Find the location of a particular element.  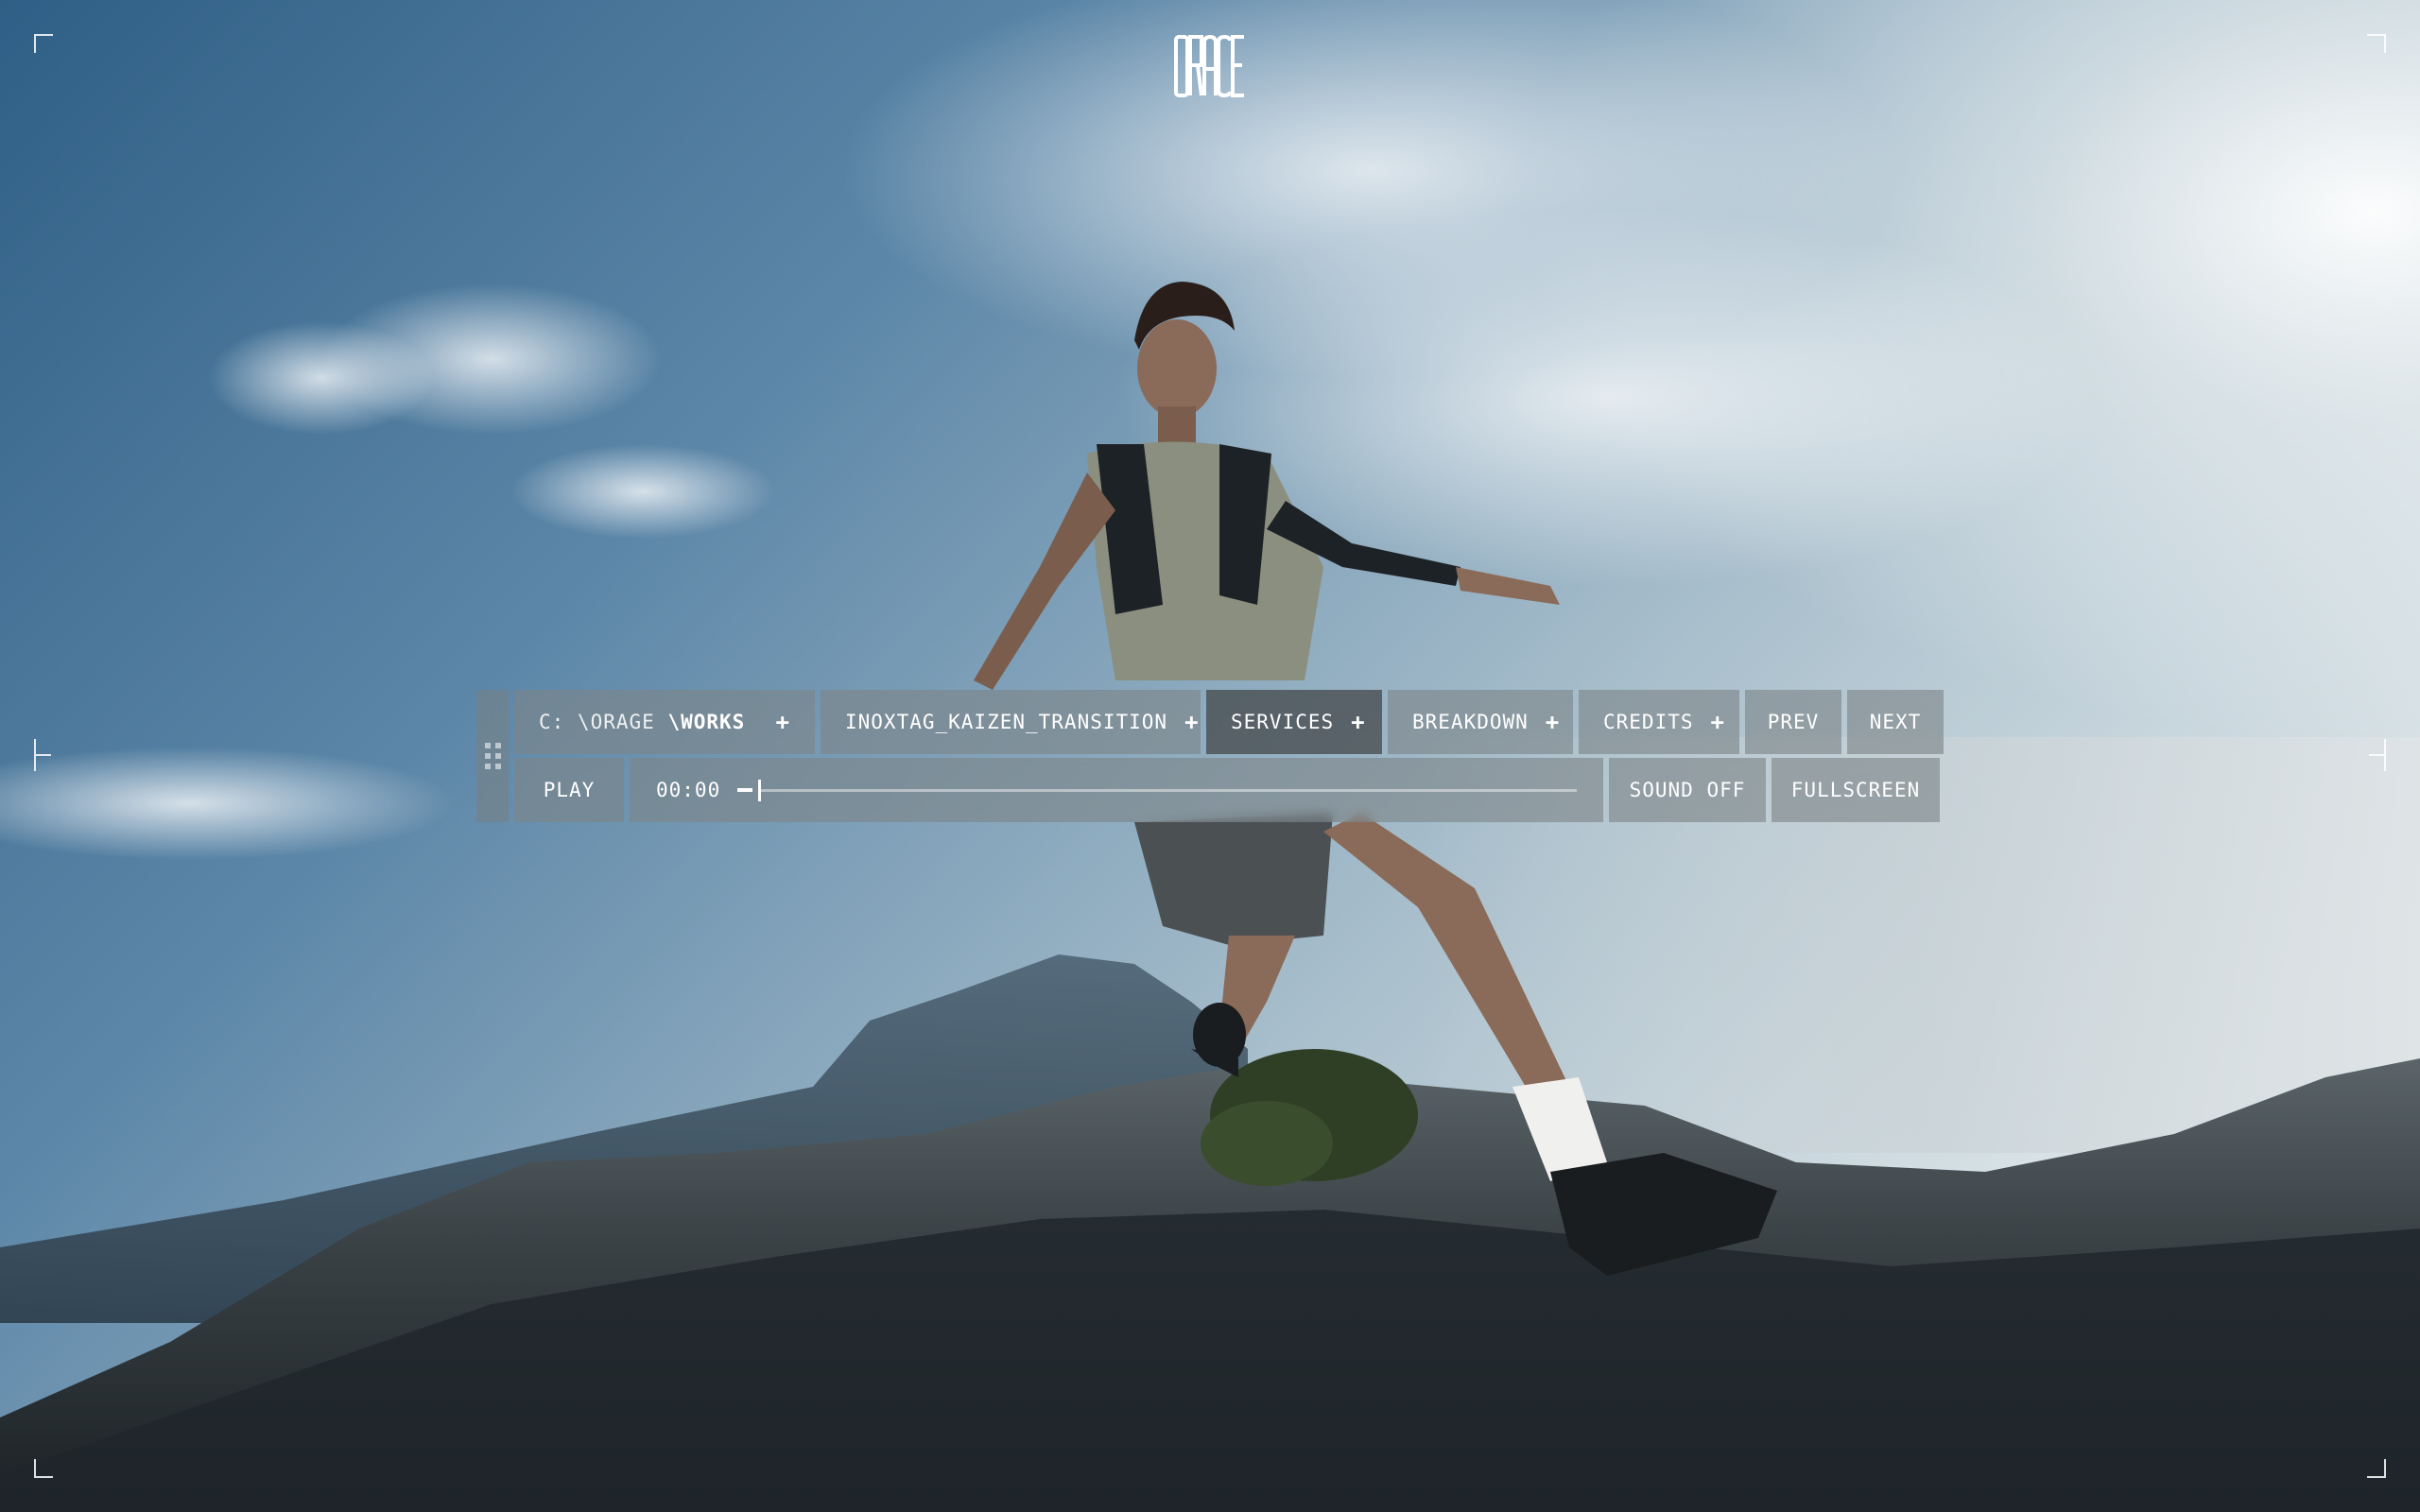

path-breadcrumb-button: C: \ORAGE \WORKS + is located at coordinates (664, 722).